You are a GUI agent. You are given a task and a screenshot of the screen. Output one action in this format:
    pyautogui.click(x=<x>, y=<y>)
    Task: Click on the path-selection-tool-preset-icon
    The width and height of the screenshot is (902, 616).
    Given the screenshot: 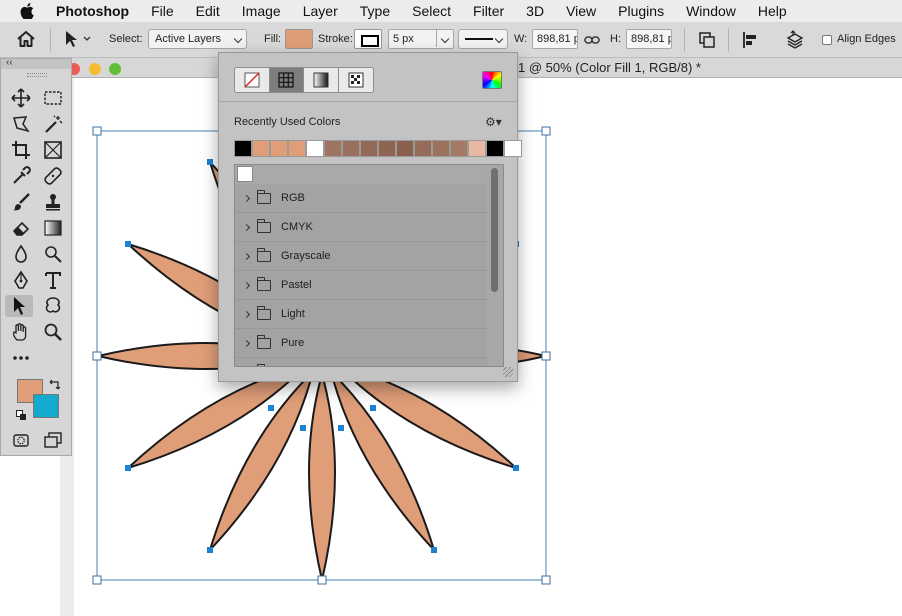 What is the action you would take?
    pyautogui.click(x=78, y=40)
    